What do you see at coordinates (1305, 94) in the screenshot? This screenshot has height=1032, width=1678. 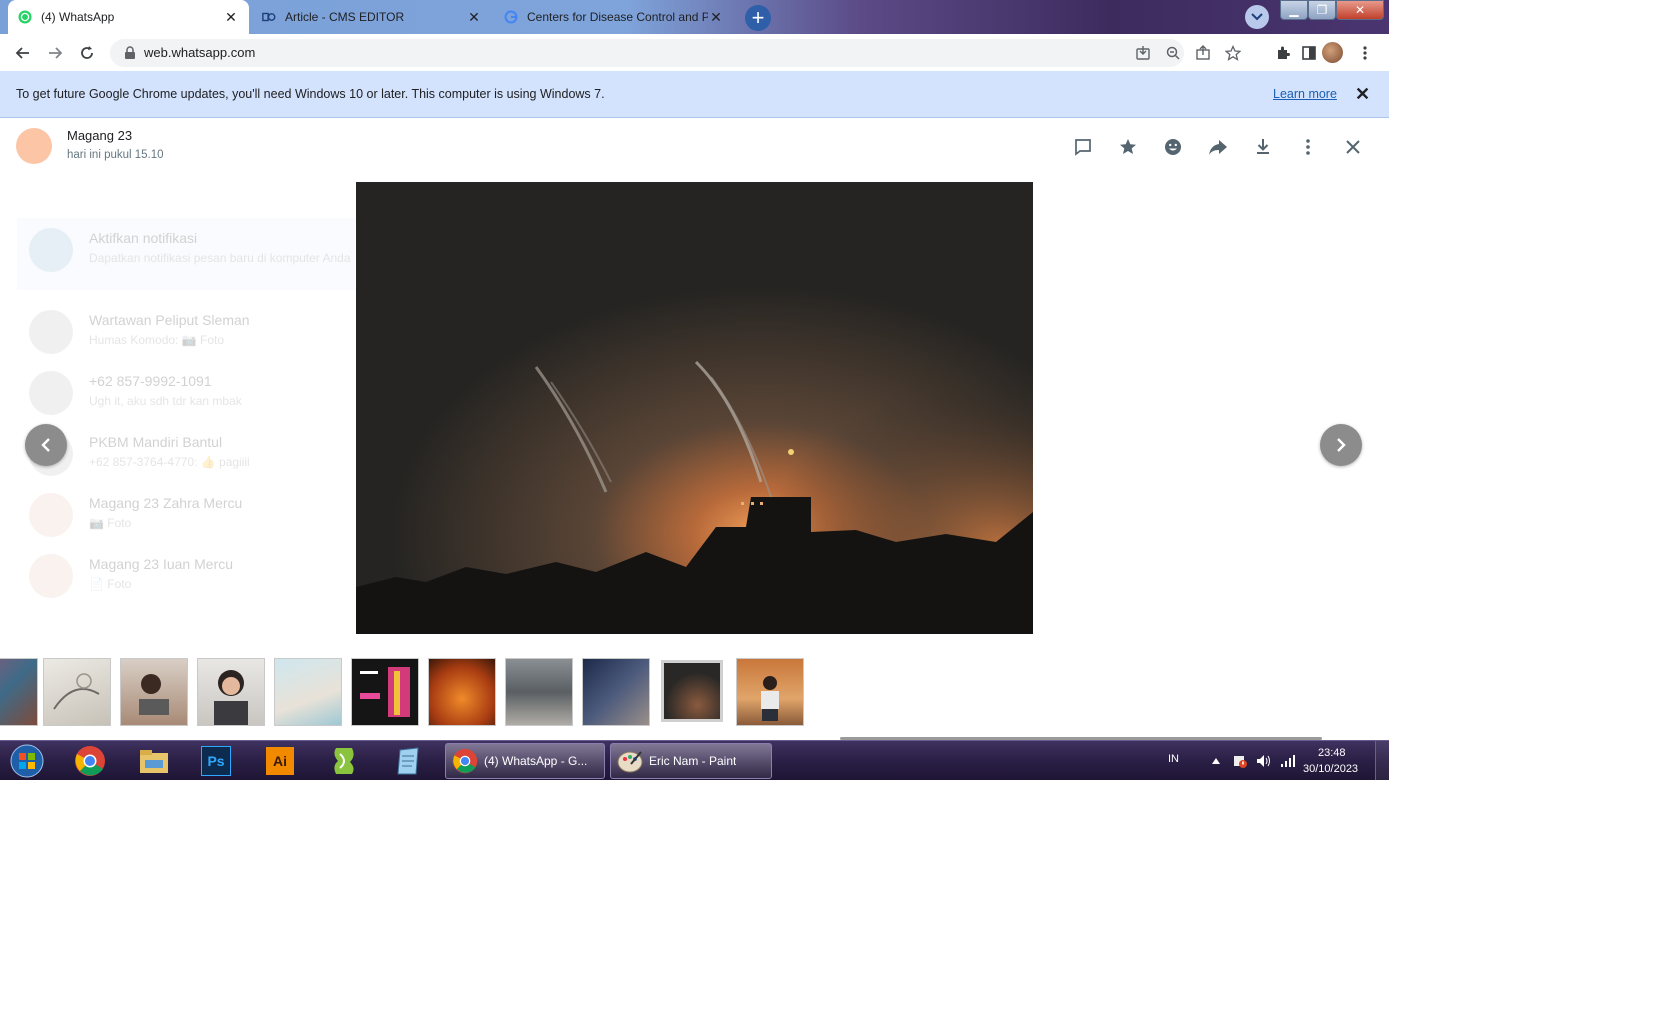 I see `learn-more-link: Learn more` at bounding box center [1305, 94].